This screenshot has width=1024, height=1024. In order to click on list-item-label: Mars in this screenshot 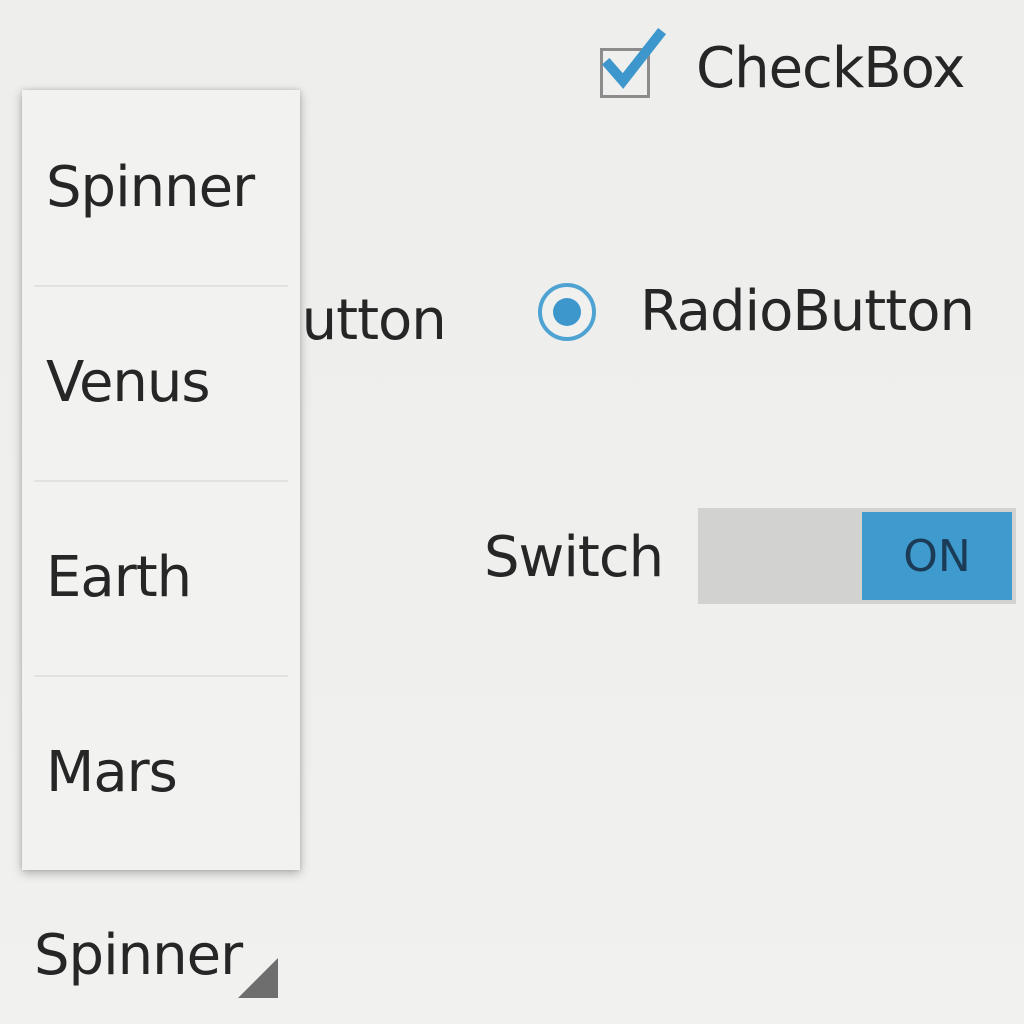, I will do `click(112, 772)`.